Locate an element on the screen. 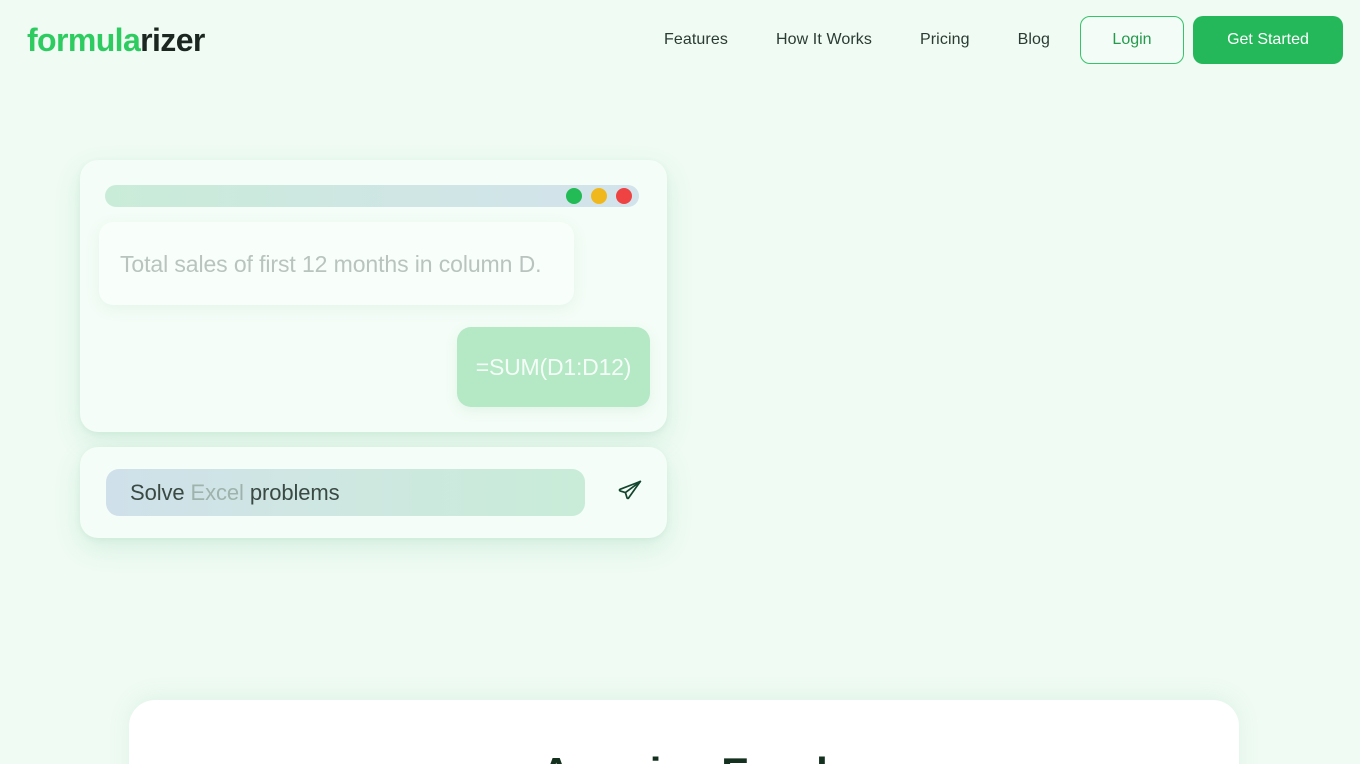 The width and height of the screenshot is (1360, 764). composer-input-text: Solve Excel problems is located at coordinates (235, 493).